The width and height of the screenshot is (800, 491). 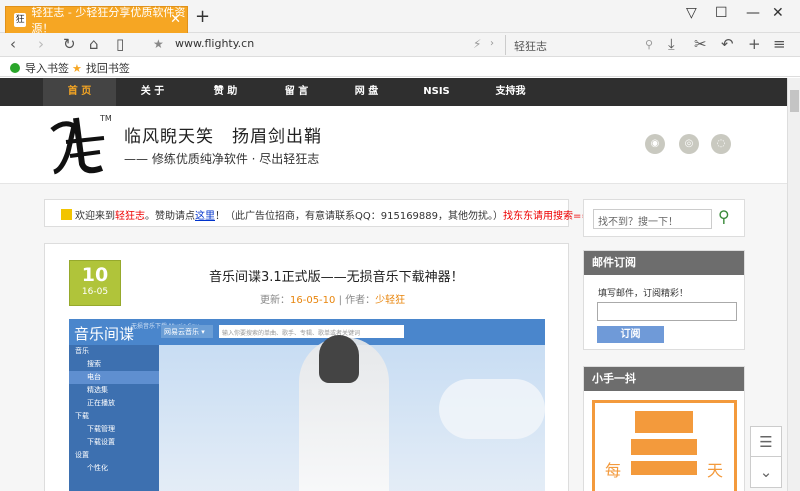 I want to click on search-text: 轻狂志, so click(x=530, y=46).